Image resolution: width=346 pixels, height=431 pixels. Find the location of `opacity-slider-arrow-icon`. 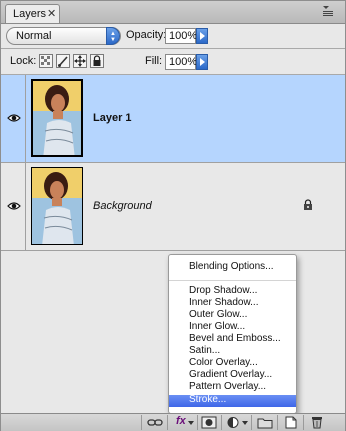

opacity-slider-arrow-icon is located at coordinates (202, 36).